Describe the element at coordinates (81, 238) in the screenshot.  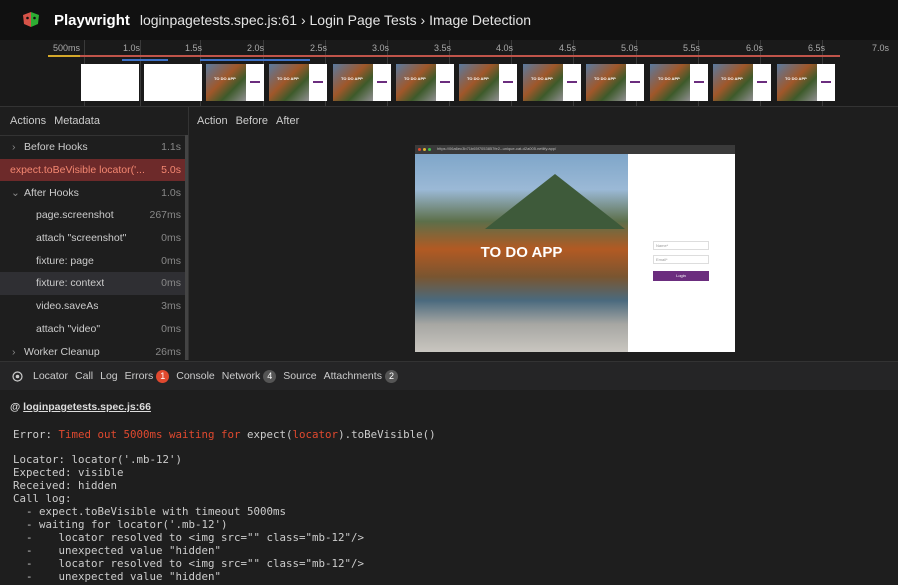
I see `action-label: attach "screenshot"` at that location.